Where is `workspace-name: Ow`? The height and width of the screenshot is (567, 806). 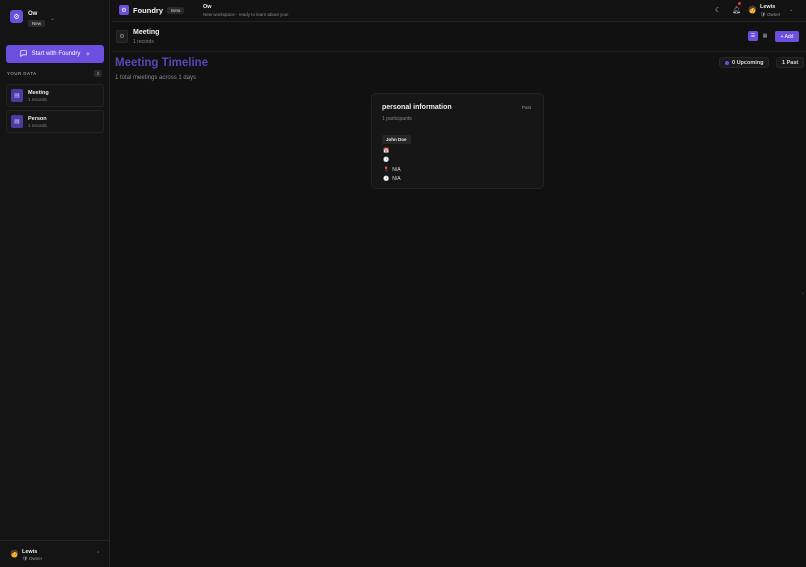
workspace-name: Ow is located at coordinates (33, 14).